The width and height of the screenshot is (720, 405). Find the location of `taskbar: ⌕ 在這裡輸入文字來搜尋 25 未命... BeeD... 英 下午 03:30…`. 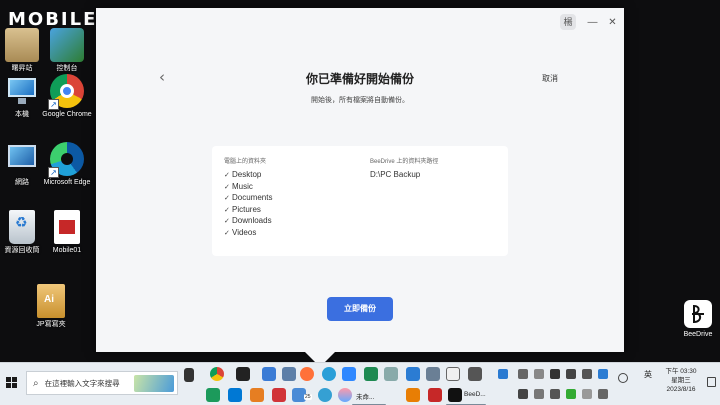

taskbar: ⌕ 在這裡輸入文字來搜尋 25 未命... BeeD... 英 下午 03:30… is located at coordinates (360, 383).